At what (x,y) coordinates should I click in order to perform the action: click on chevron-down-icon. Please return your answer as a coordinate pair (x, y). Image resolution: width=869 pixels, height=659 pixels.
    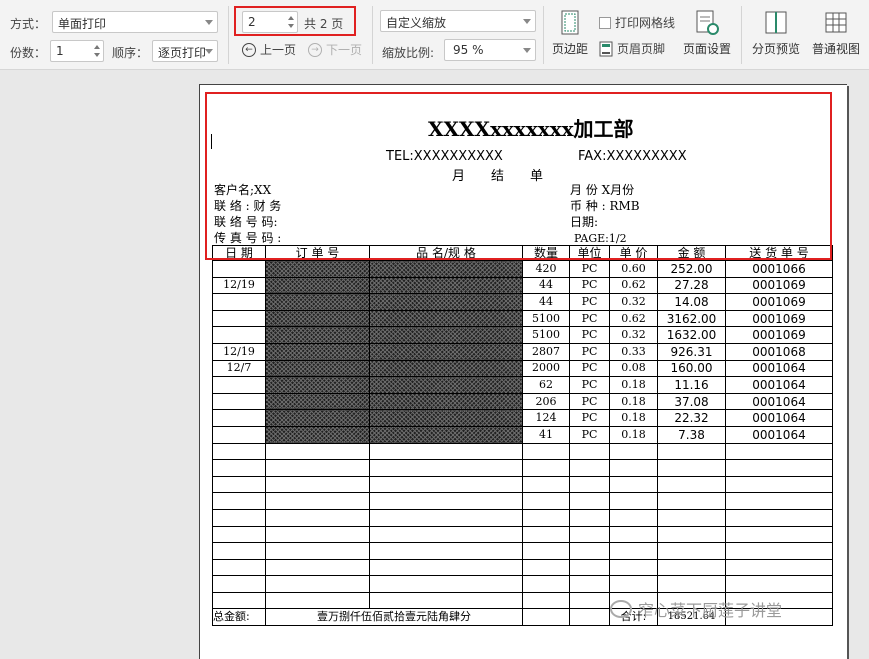
    Looking at the image, I should click on (527, 21).